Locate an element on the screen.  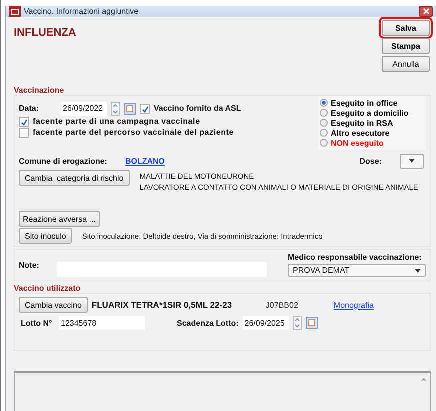
radio-label: NON eseguito is located at coordinates (357, 143).